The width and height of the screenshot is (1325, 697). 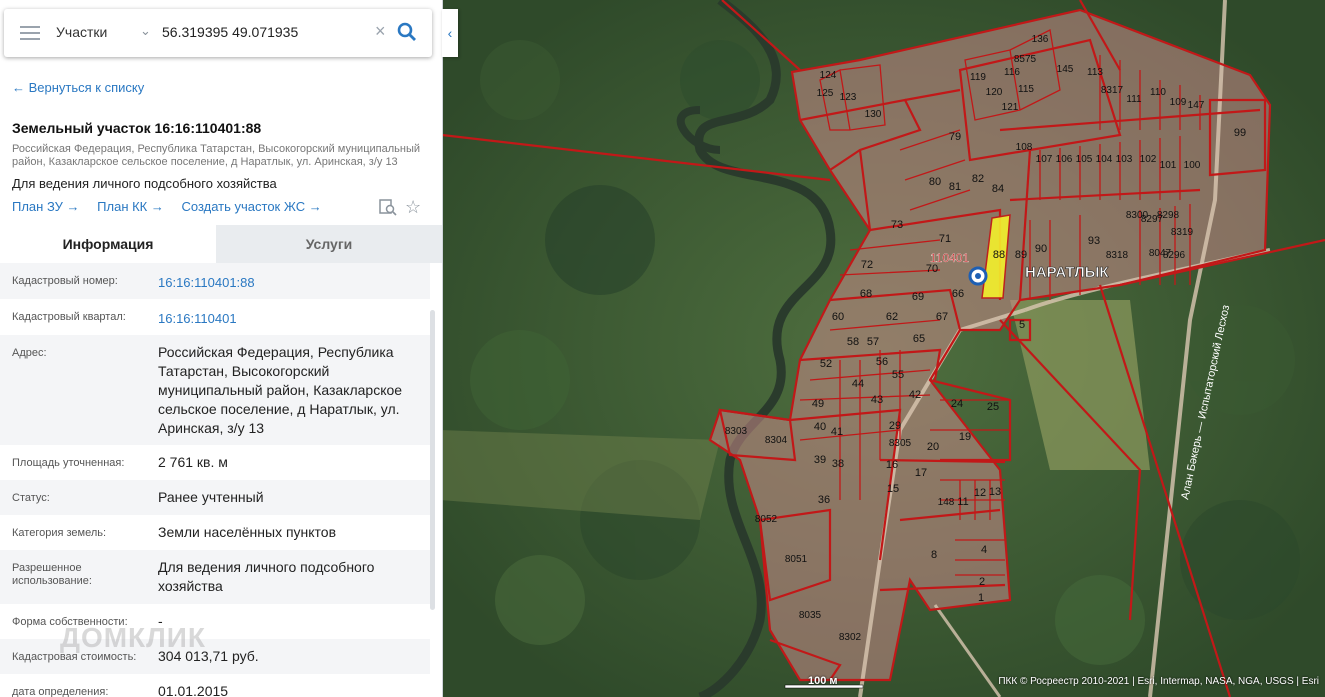 What do you see at coordinates (818, 404) in the screenshot?
I see `parcel-label-49: 49` at bounding box center [818, 404].